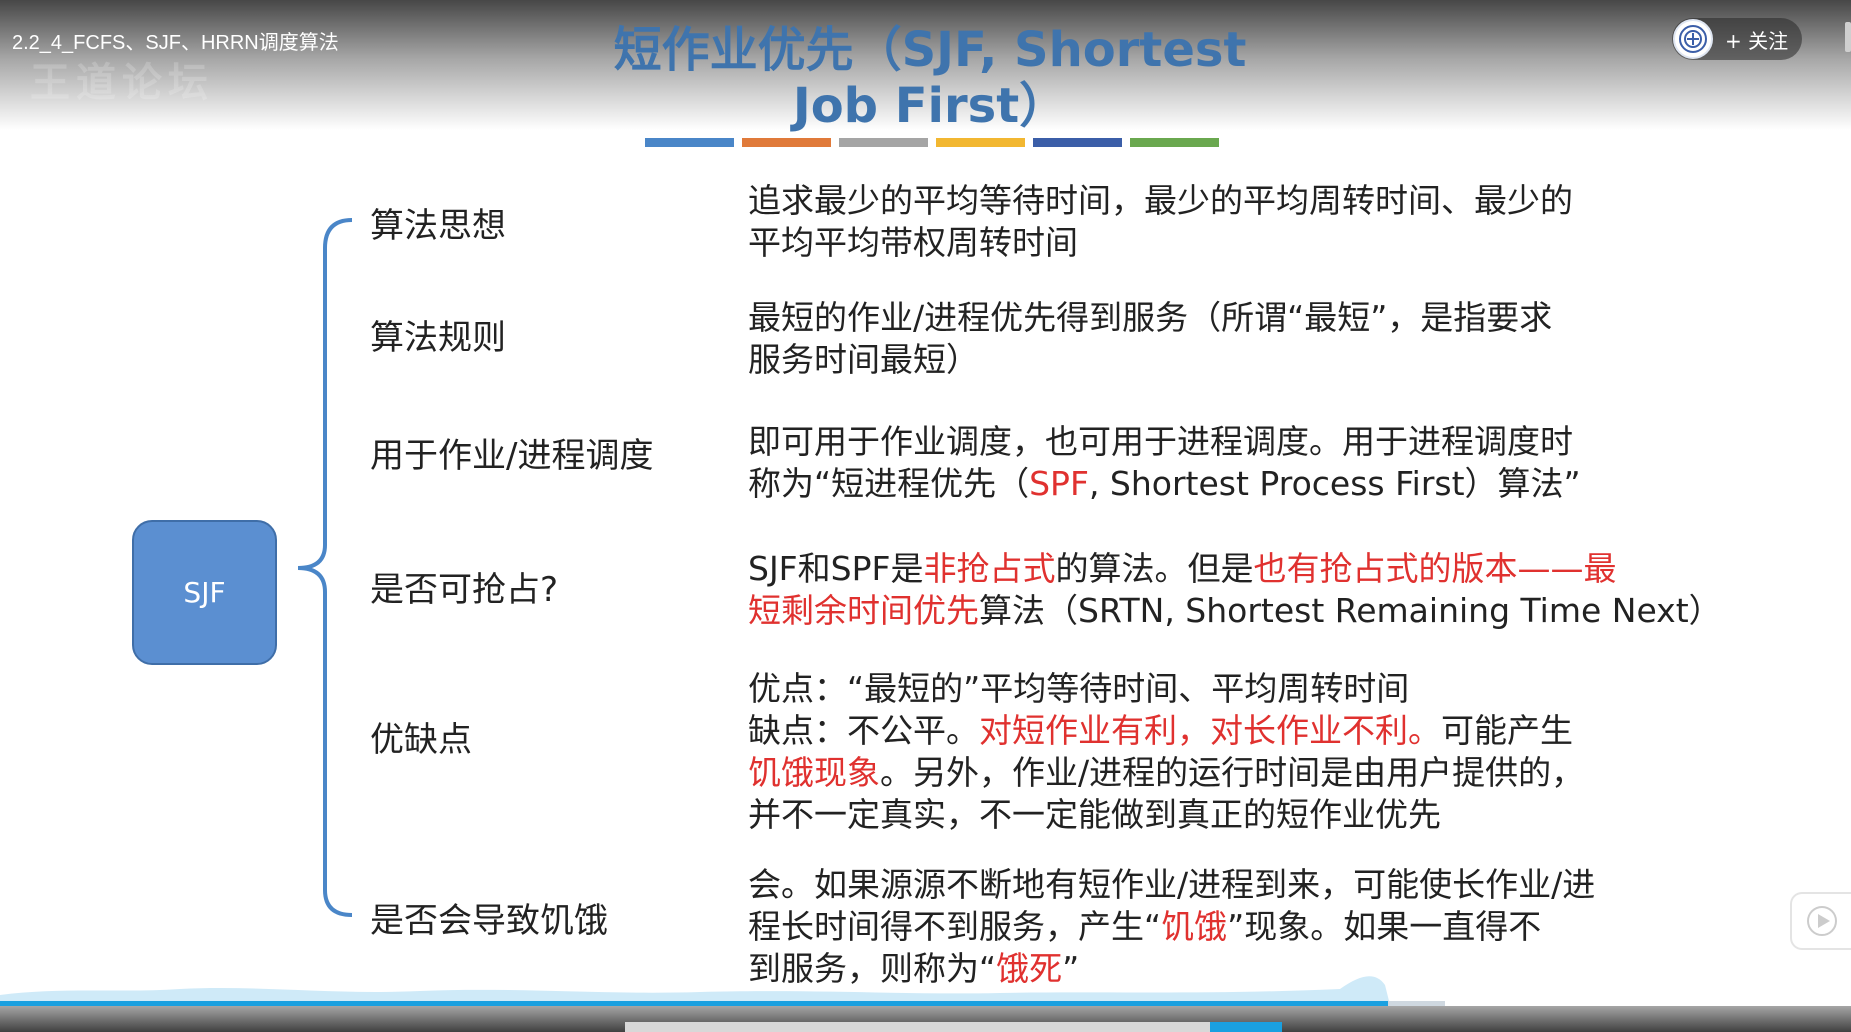 The image size is (1851, 1032). What do you see at coordinates (438, 338) in the screenshot?
I see `branch-label: 算法规则` at bounding box center [438, 338].